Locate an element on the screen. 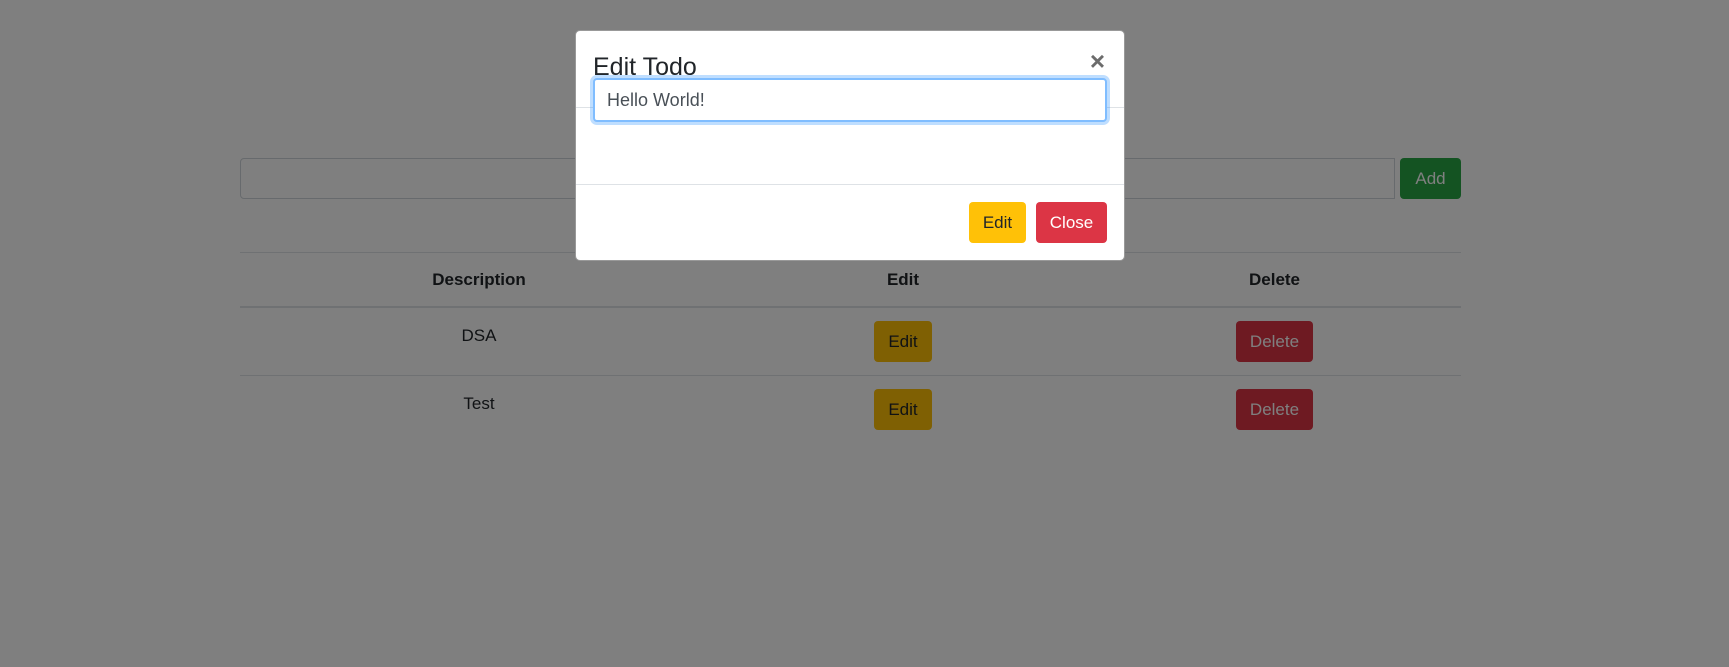 Image resolution: width=1729 pixels, height=667 pixels. edit-todo-input is located at coordinates (850, 100).